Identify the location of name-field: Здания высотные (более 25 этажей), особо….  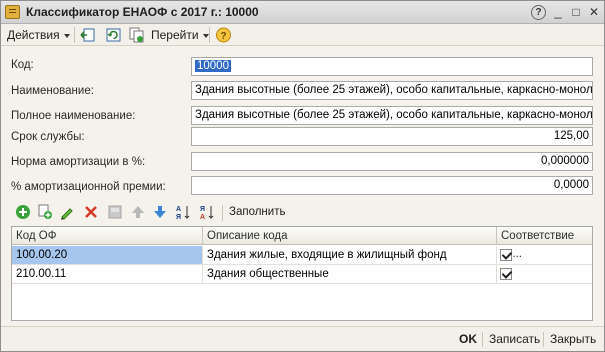
(392, 90).